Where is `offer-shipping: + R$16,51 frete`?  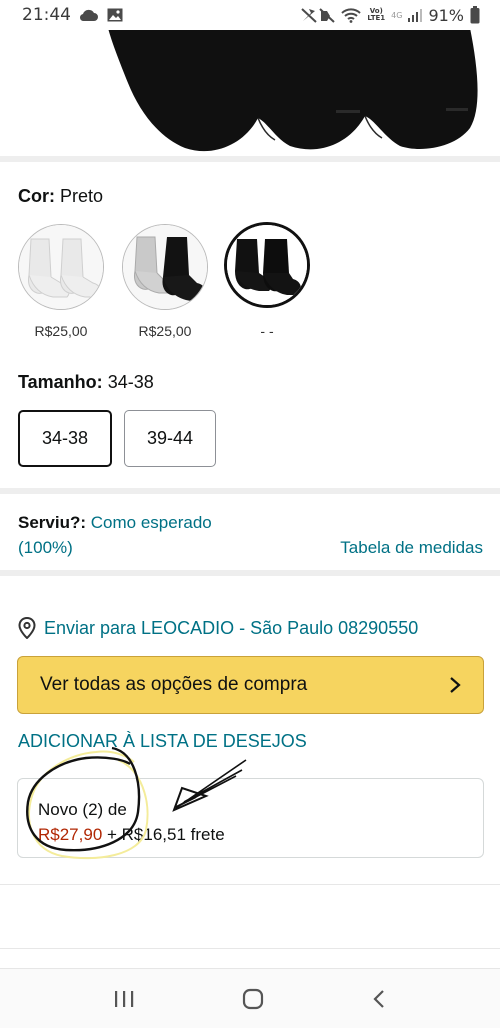 offer-shipping: + R$16,51 frete is located at coordinates (163, 834).